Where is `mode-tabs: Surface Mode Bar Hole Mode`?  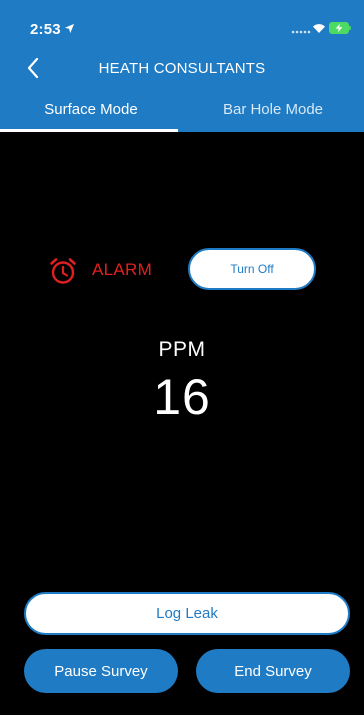
mode-tabs: Surface Mode Bar Hole Mode is located at coordinates (182, 109).